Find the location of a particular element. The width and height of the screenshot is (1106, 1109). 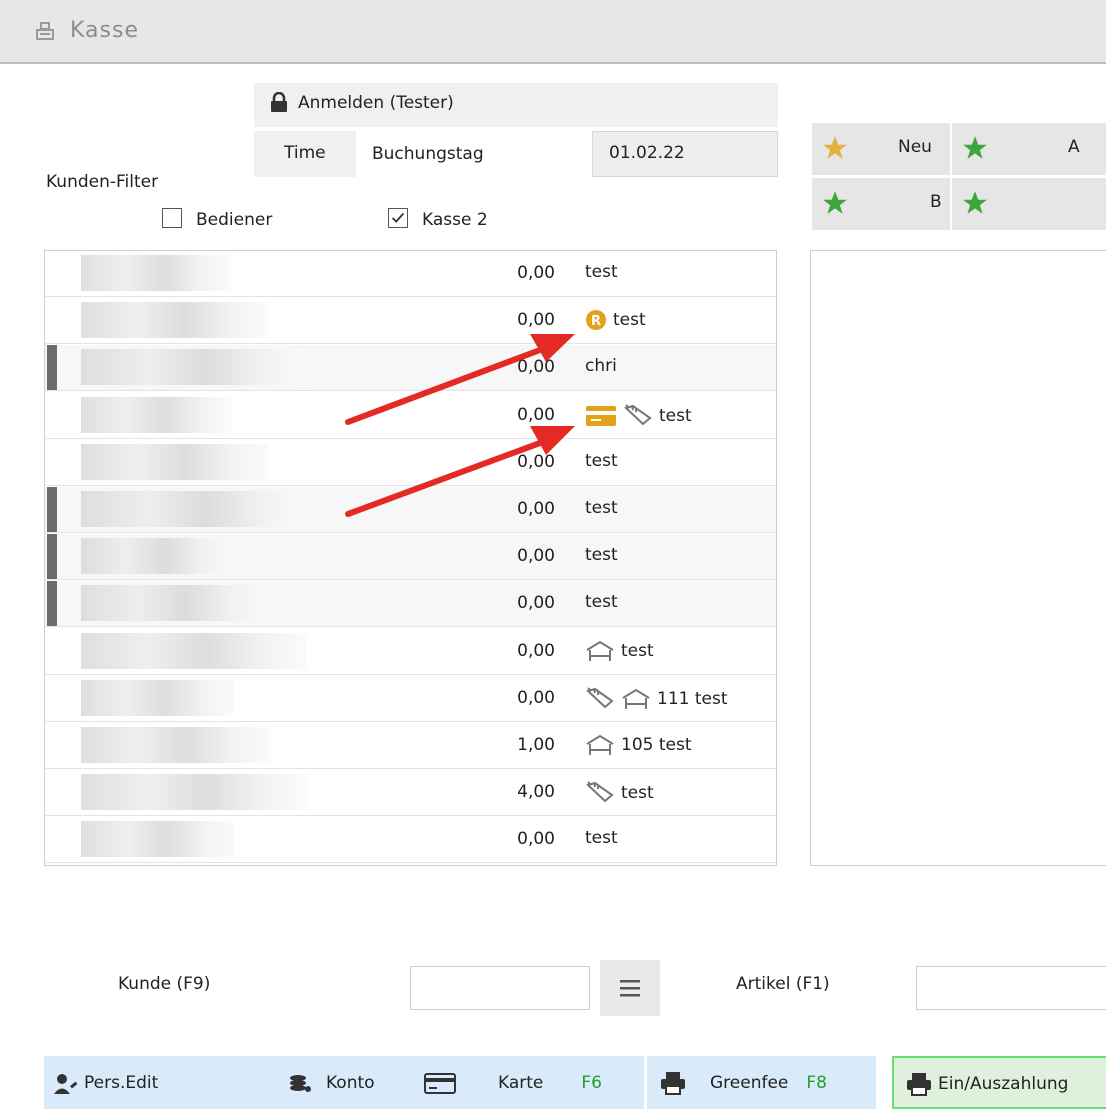

greenfee-label: Greenfee is located at coordinates (749, 1082).